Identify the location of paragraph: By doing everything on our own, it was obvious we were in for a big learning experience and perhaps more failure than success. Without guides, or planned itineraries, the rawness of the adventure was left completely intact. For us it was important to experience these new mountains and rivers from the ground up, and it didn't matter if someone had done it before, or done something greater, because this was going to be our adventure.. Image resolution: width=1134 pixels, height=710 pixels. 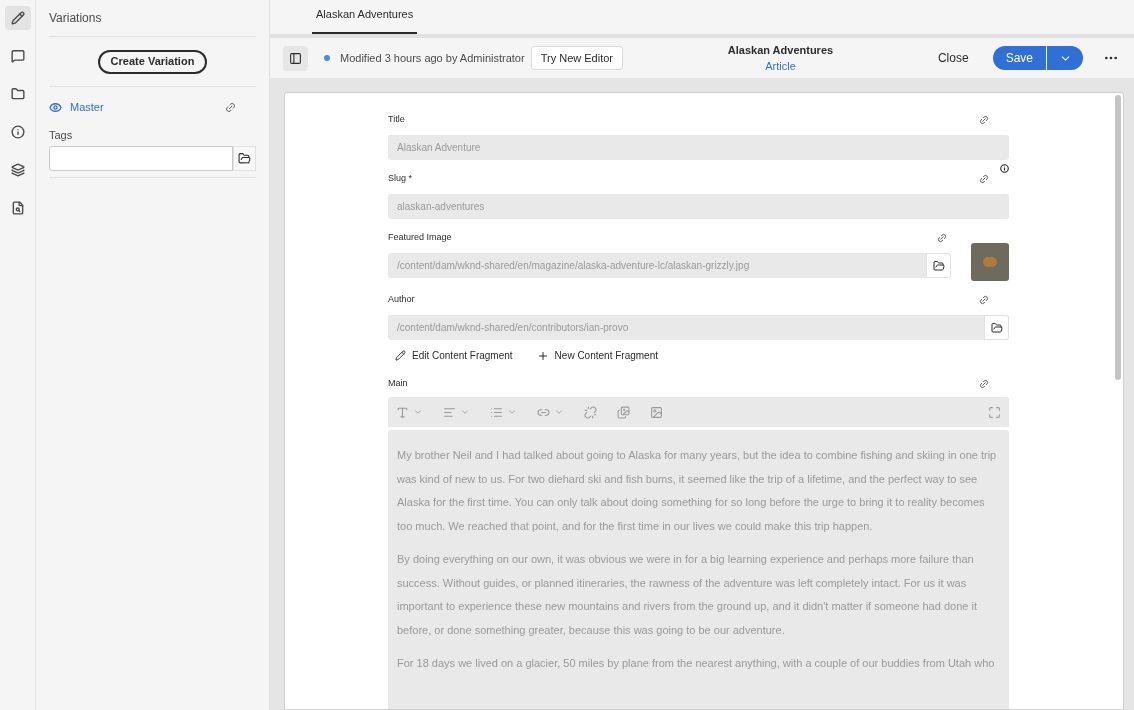
(687, 595).